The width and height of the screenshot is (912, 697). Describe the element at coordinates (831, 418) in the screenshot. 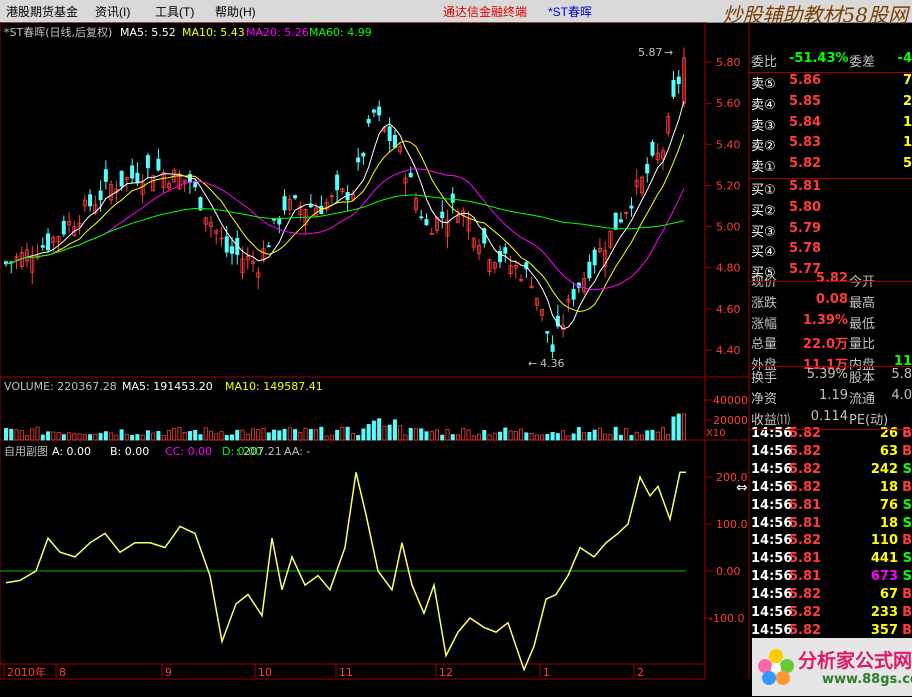

I see `info-row: 收益⑾ 0.114 PE(动)` at that location.